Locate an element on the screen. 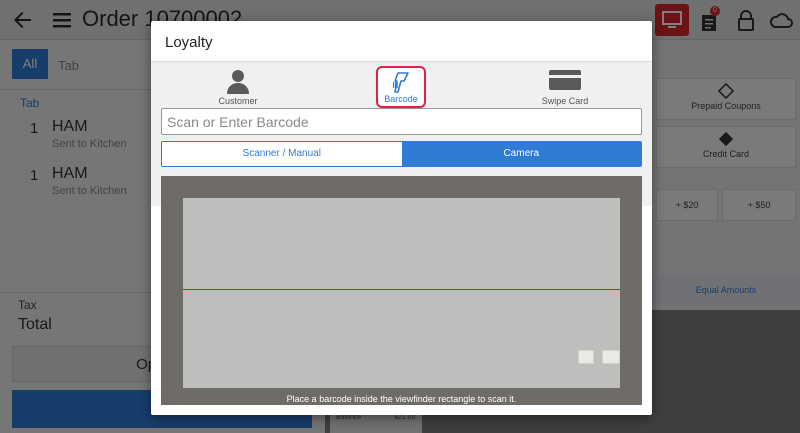  barcode-input is located at coordinates (401, 121).